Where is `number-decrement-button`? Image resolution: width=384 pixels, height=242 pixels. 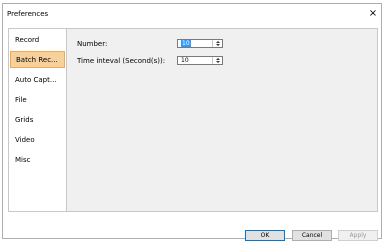 number-decrement-button is located at coordinates (217, 46).